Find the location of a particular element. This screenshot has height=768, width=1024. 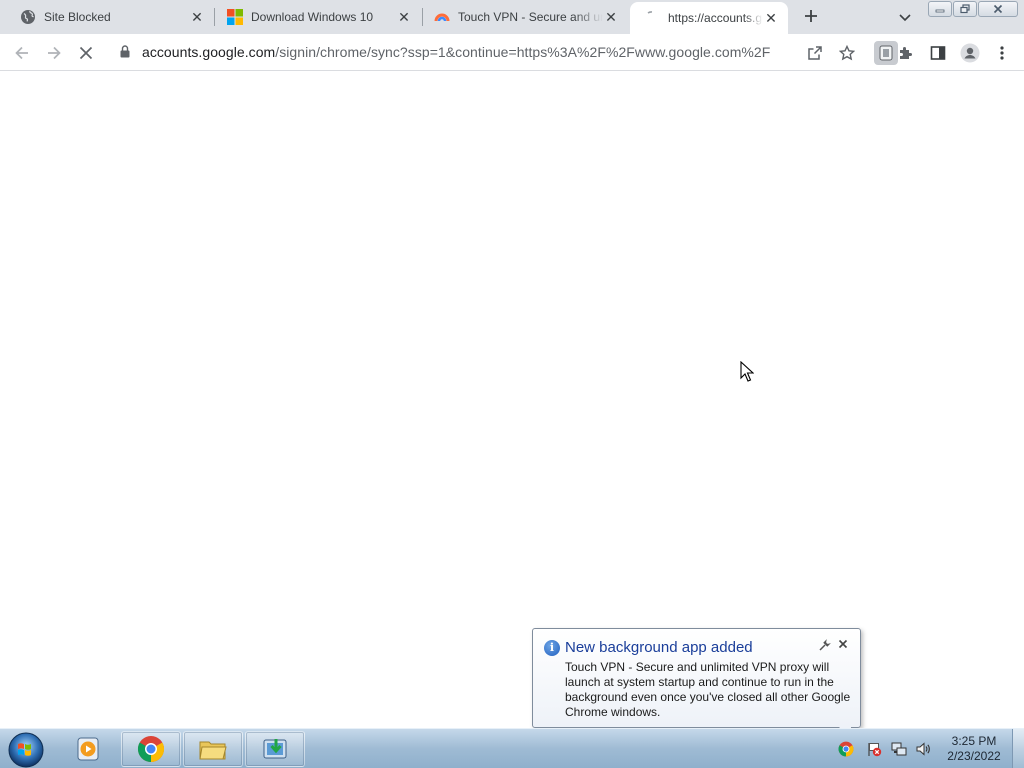

extensions-menu-button is located at coordinates (906, 53).